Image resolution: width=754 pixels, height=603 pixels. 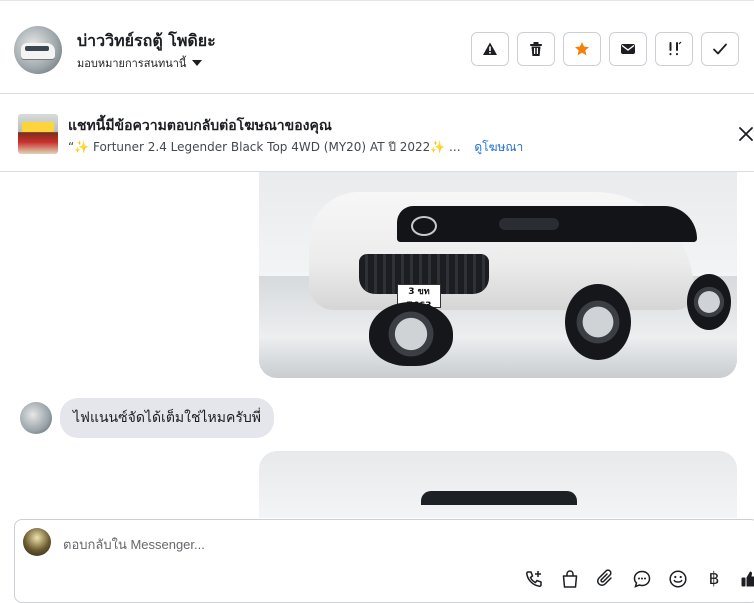 I want to click on thumbs-up-icon, so click(x=747, y=579).